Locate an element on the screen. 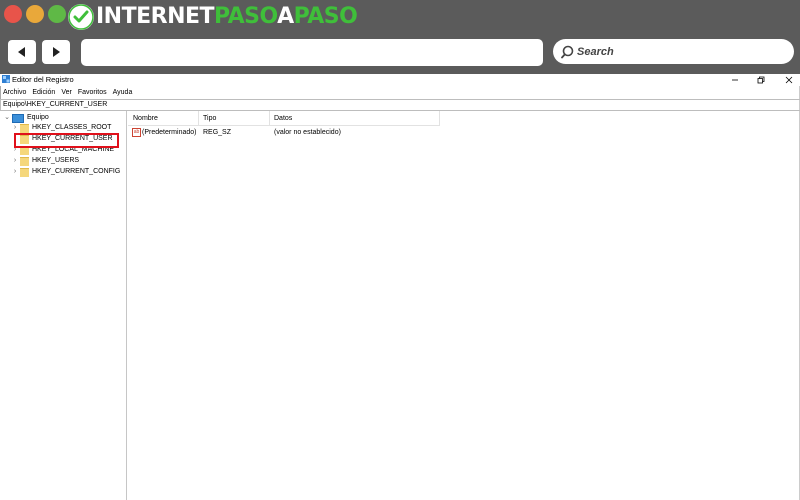 Image resolution: width=800 pixels, height=500 pixels. close-button is located at coordinates (789, 80).